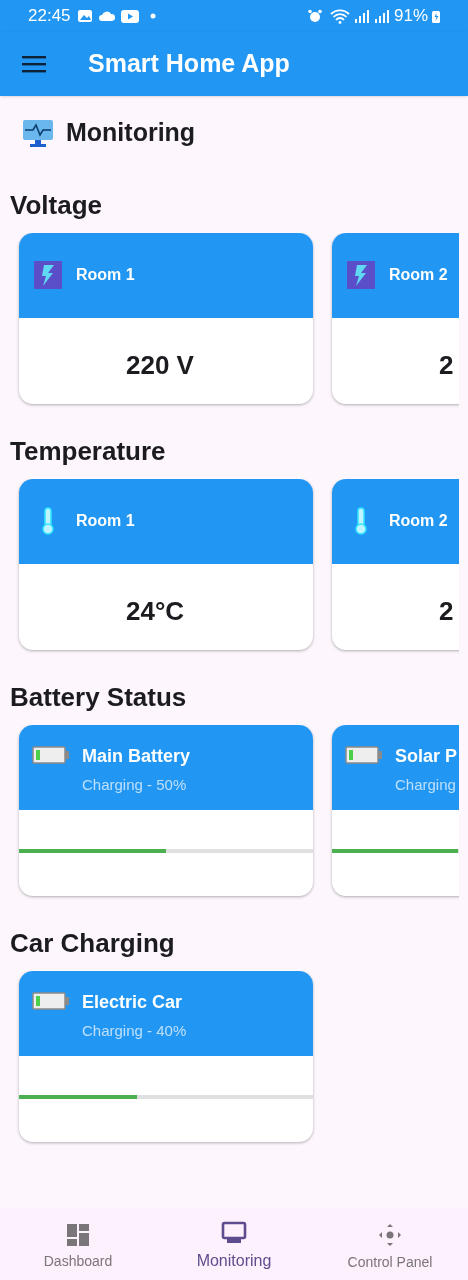 The width and height of the screenshot is (468, 1280). Describe the element at coordinates (135, 784) in the screenshot. I see `card-status: Charging - 50%` at that location.